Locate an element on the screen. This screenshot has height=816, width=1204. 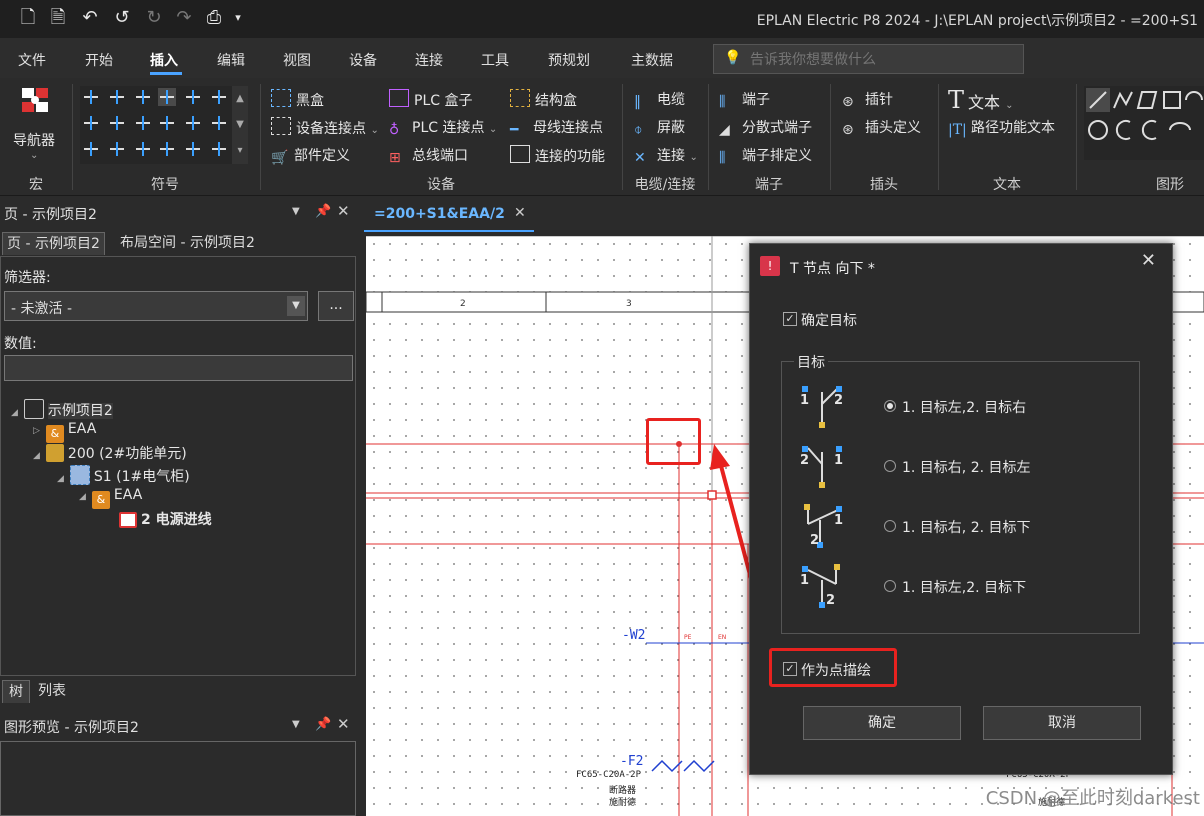
option-right-down-radio is located at coordinates (890, 526).